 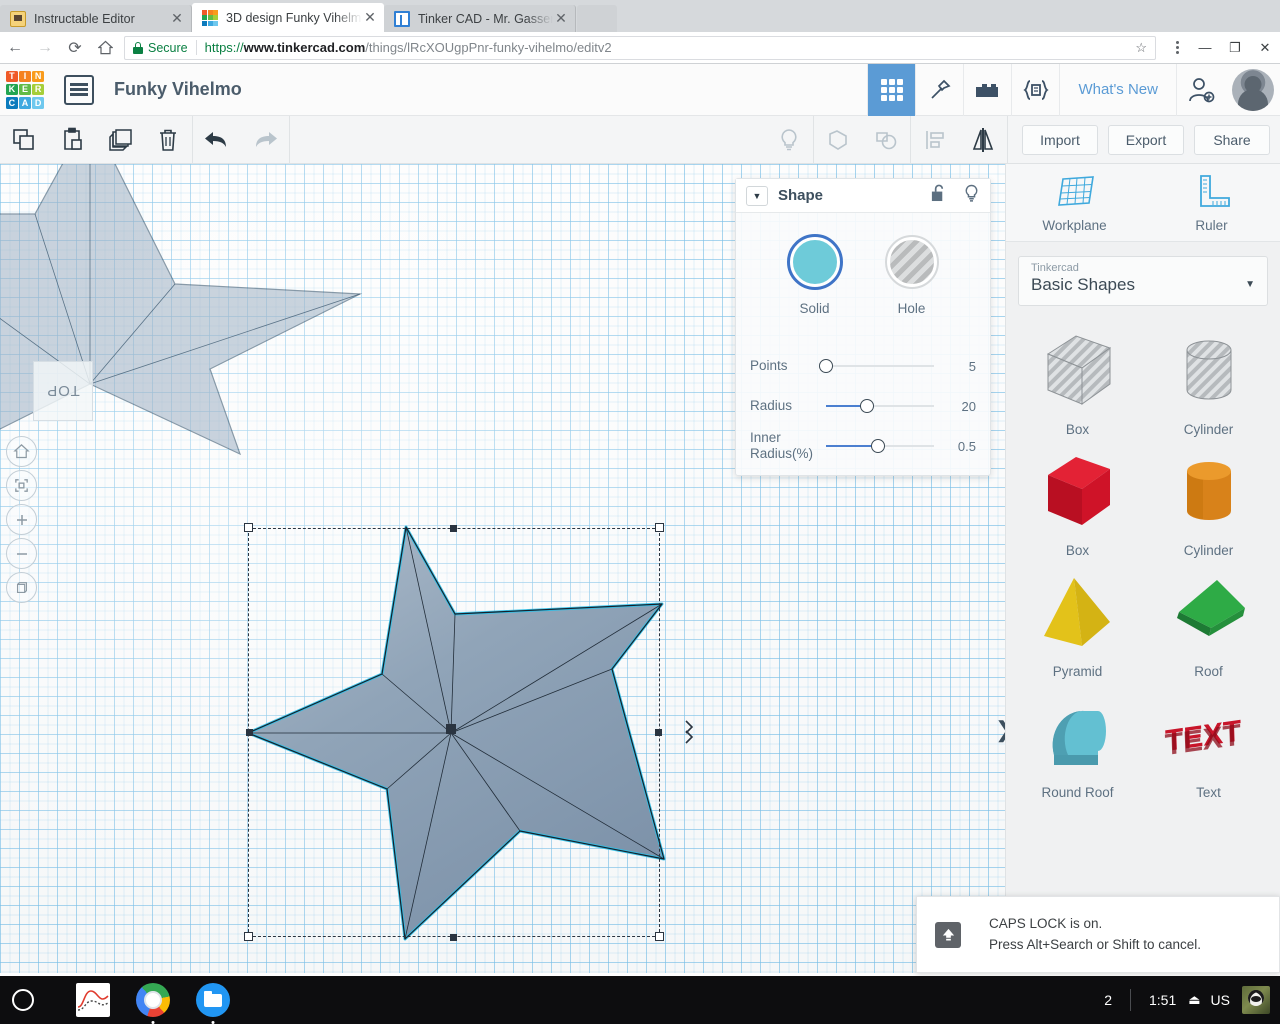 What do you see at coordinates (105, 48) in the screenshot?
I see `home-button` at bounding box center [105, 48].